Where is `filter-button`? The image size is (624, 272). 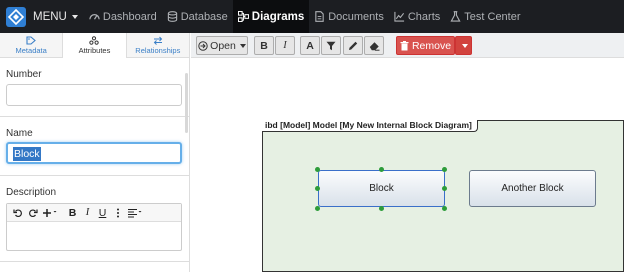
filter-button is located at coordinates (331, 45).